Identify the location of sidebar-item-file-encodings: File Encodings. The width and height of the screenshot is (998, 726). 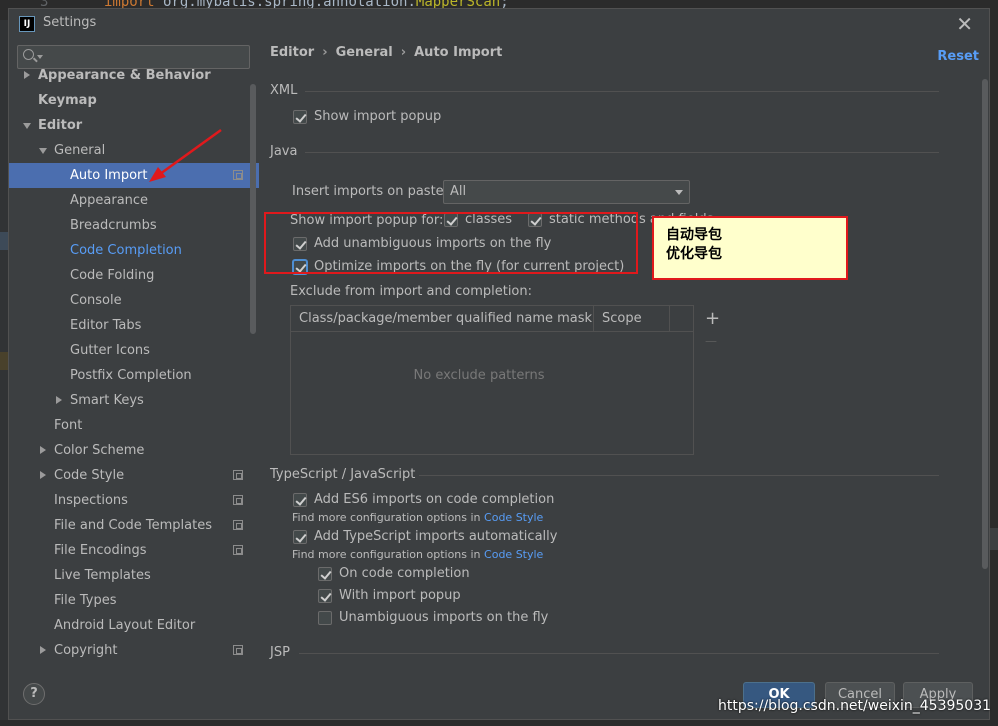
(134, 550).